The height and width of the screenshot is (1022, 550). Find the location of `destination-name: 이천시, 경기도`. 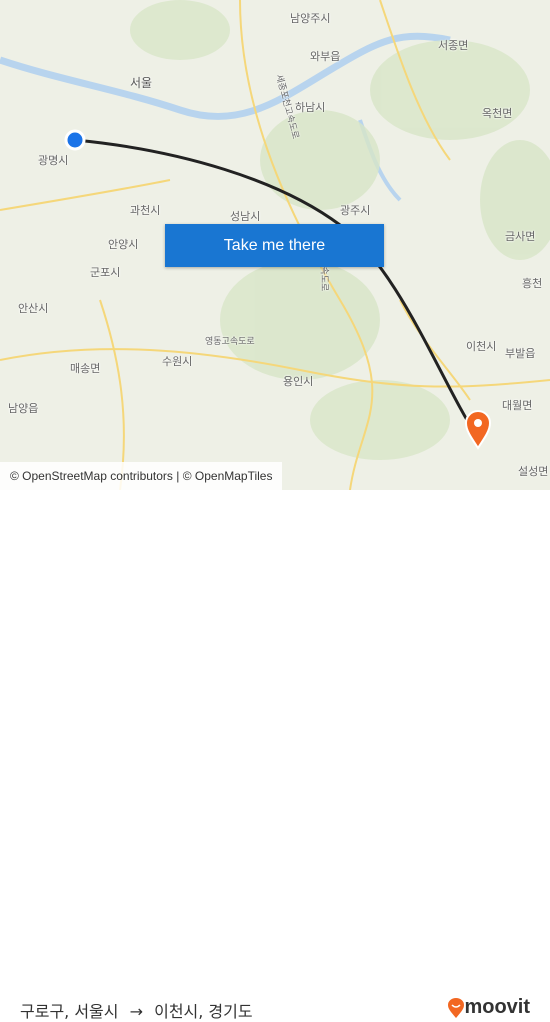

destination-name: 이천시, 경기도 is located at coordinates (203, 1011).